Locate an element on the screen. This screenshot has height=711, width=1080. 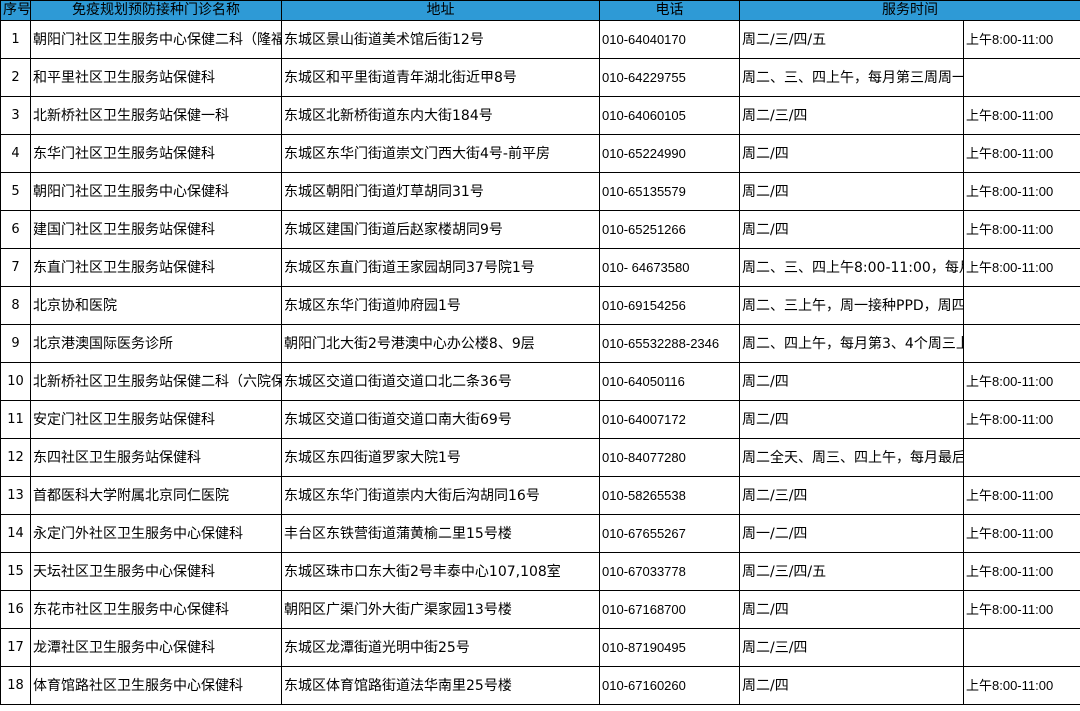
clinic-phone: 010-69154256 is located at coordinates (669, 305).